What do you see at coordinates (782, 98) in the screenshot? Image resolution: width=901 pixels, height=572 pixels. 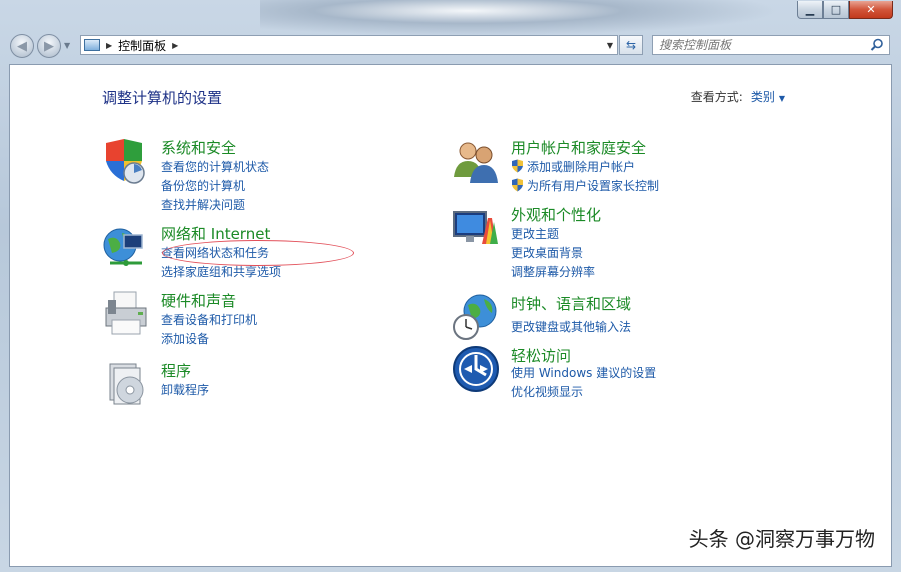 I see `chevron-down-icon: ▼` at bounding box center [782, 98].